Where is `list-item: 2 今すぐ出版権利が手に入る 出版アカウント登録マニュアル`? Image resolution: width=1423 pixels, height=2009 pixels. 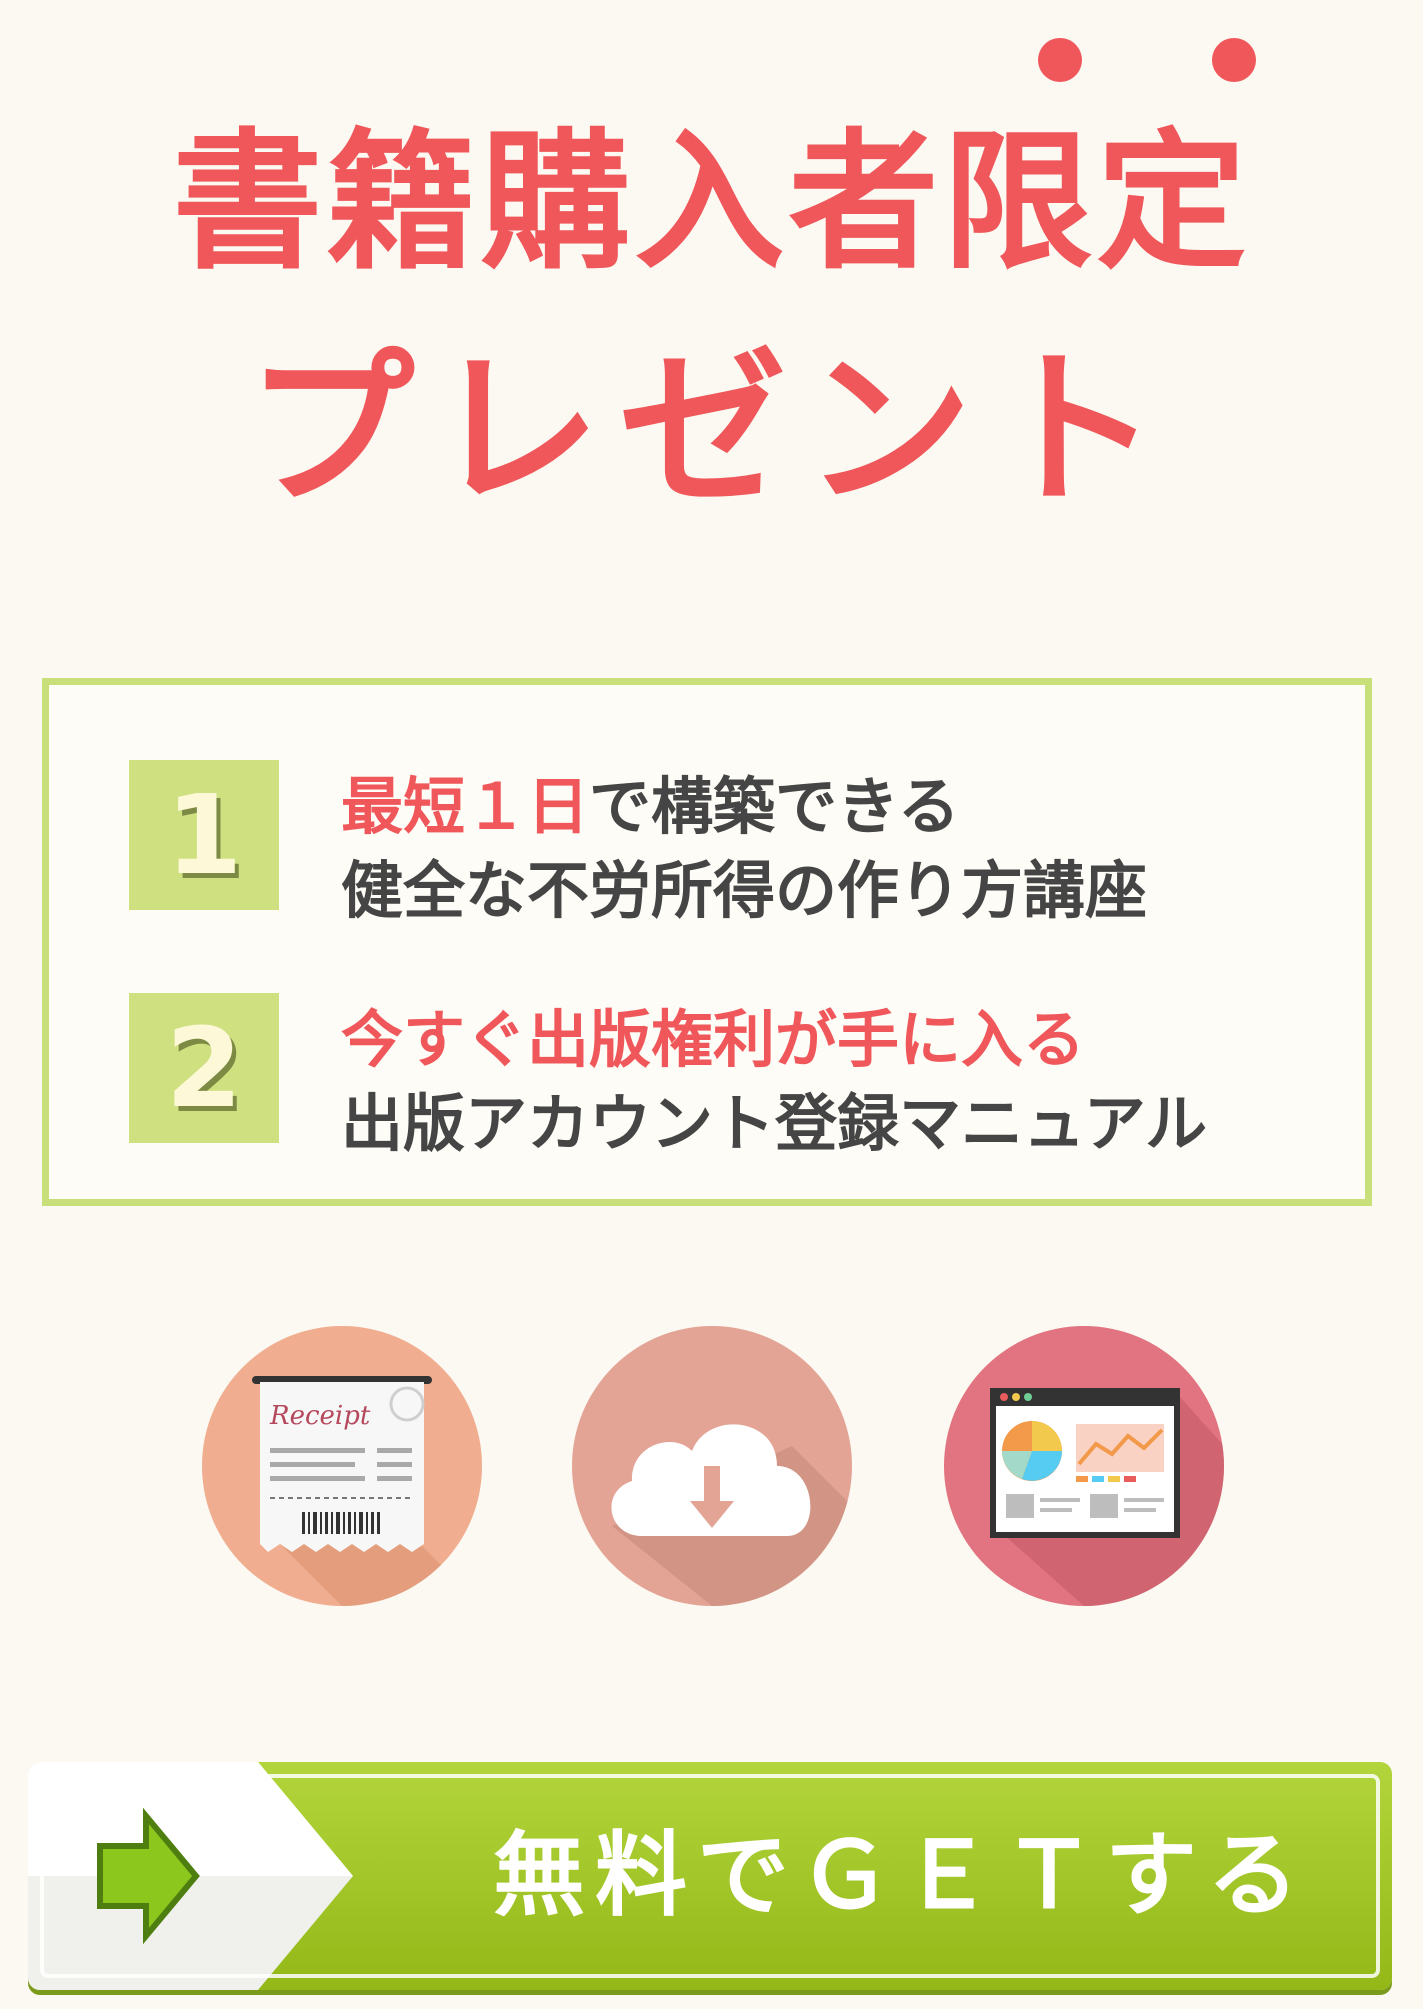
list-item: 2 今すぐ出版権利が手に入る 出版アカウント登録マニュアル is located at coordinates (729, 1108).